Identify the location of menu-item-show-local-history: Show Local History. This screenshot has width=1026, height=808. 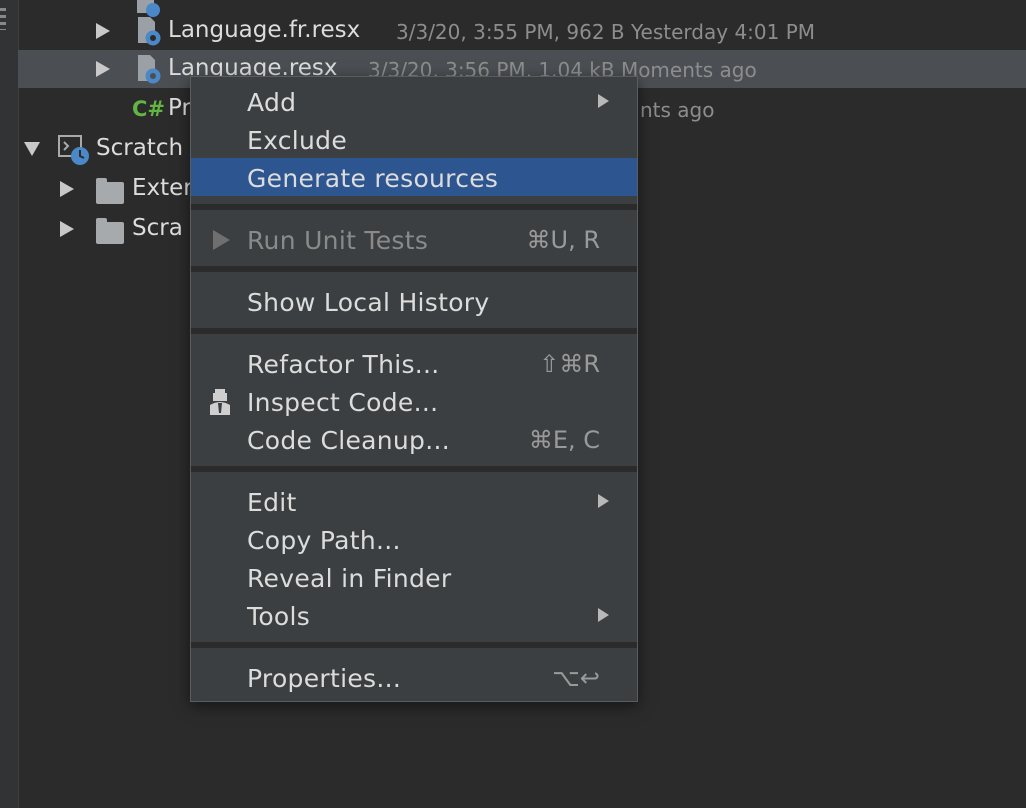
(414, 301).